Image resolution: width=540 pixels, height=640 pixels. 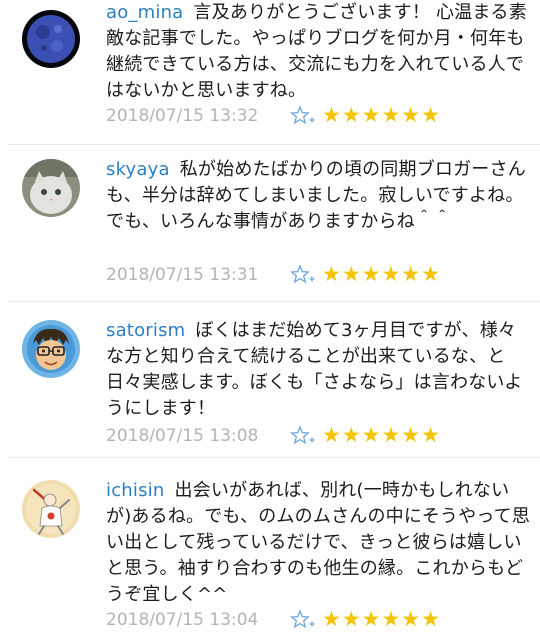 I want to click on username-link: ichisin, so click(x=135, y=490).